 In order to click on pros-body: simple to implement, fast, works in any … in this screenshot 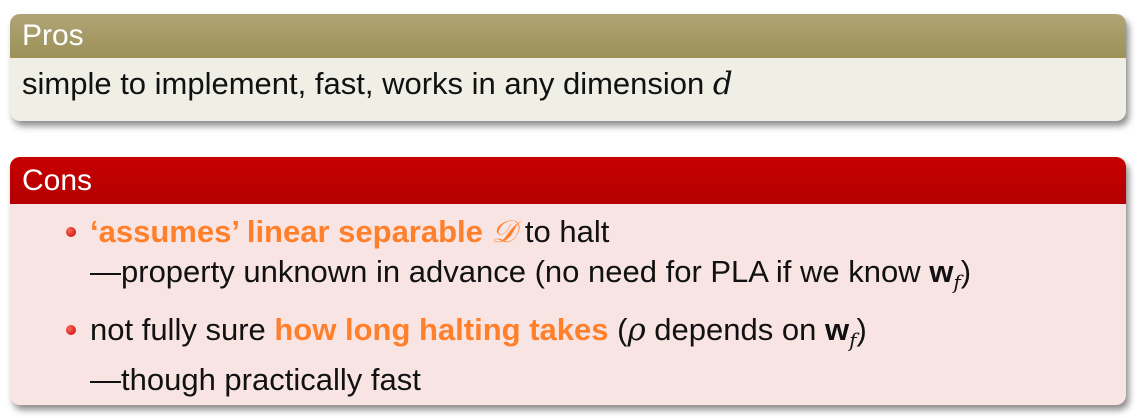, I will do `click(568, 88)`.